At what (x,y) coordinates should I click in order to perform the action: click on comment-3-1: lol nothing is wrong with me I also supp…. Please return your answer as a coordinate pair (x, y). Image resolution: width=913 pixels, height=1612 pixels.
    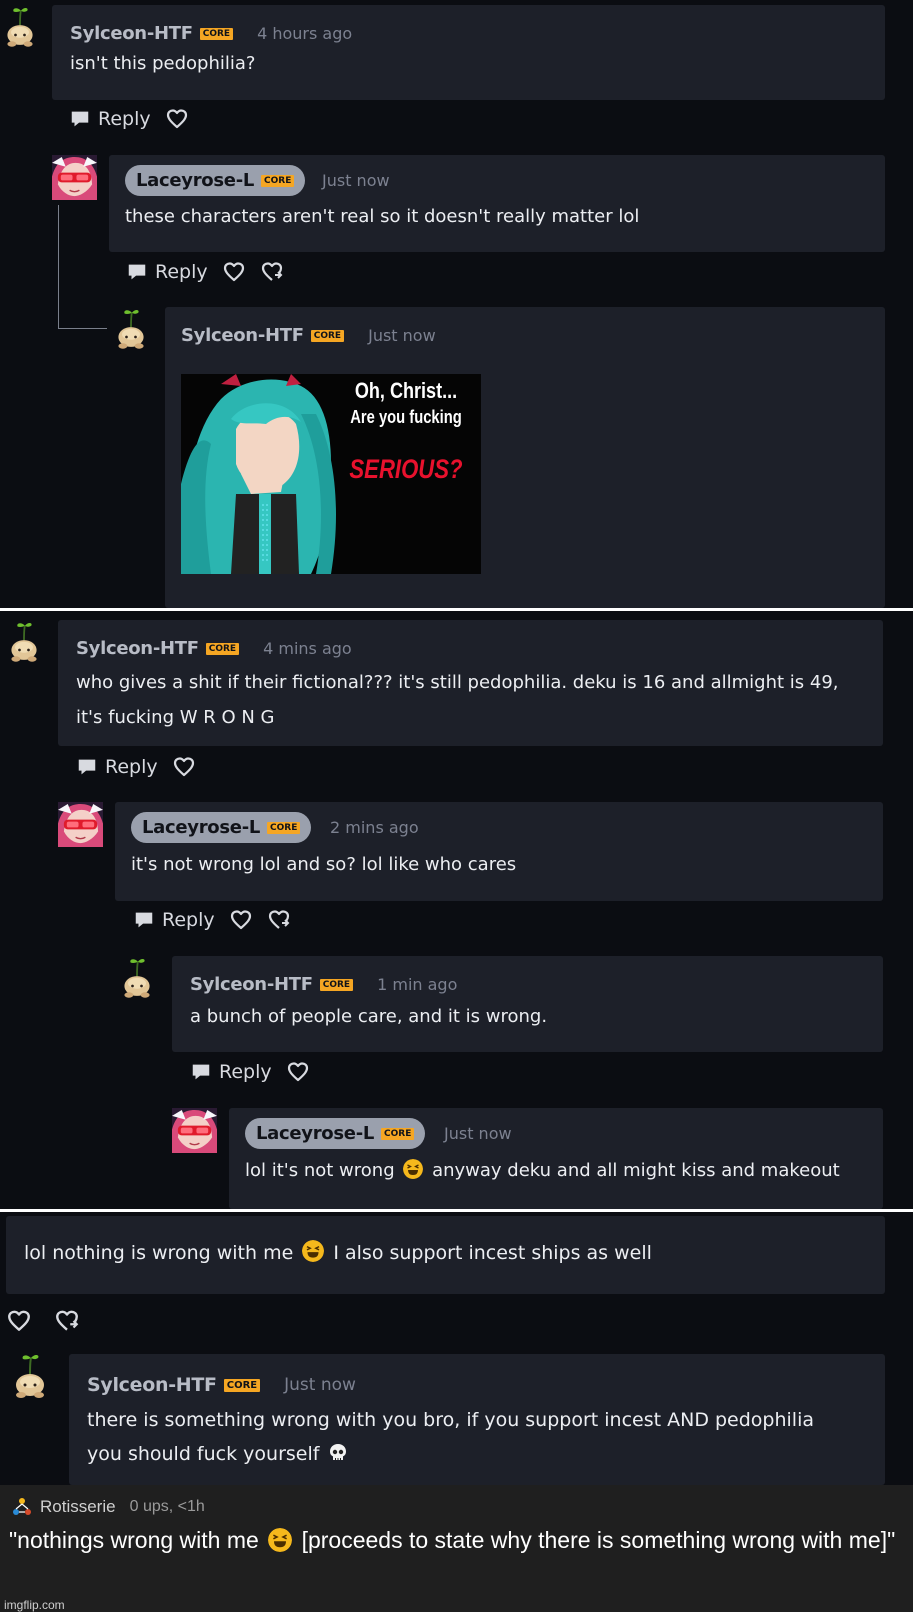
    Looking at the image, I should click on (445, 1255).